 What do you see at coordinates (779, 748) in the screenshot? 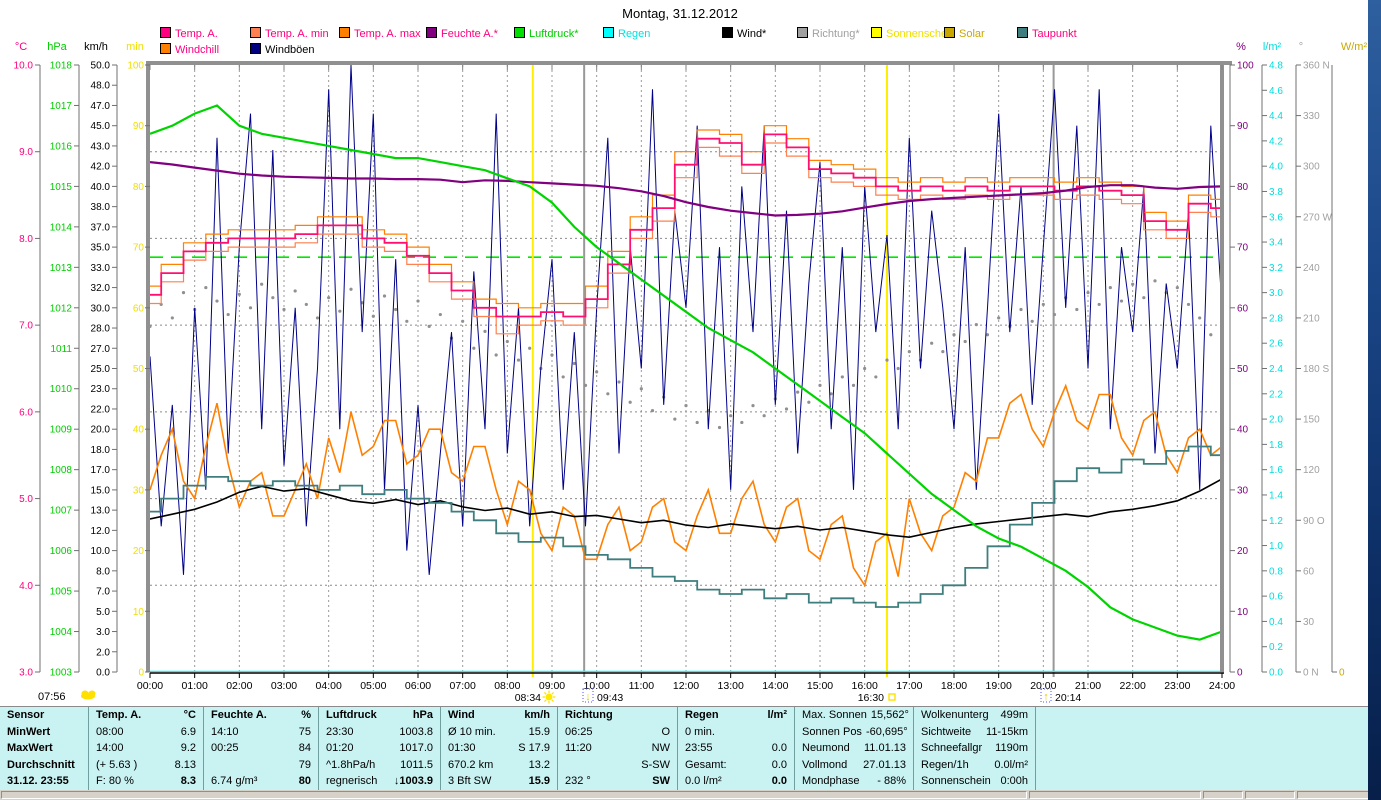
I see `cell-value: 0.0` at bounding box center [779, 748].